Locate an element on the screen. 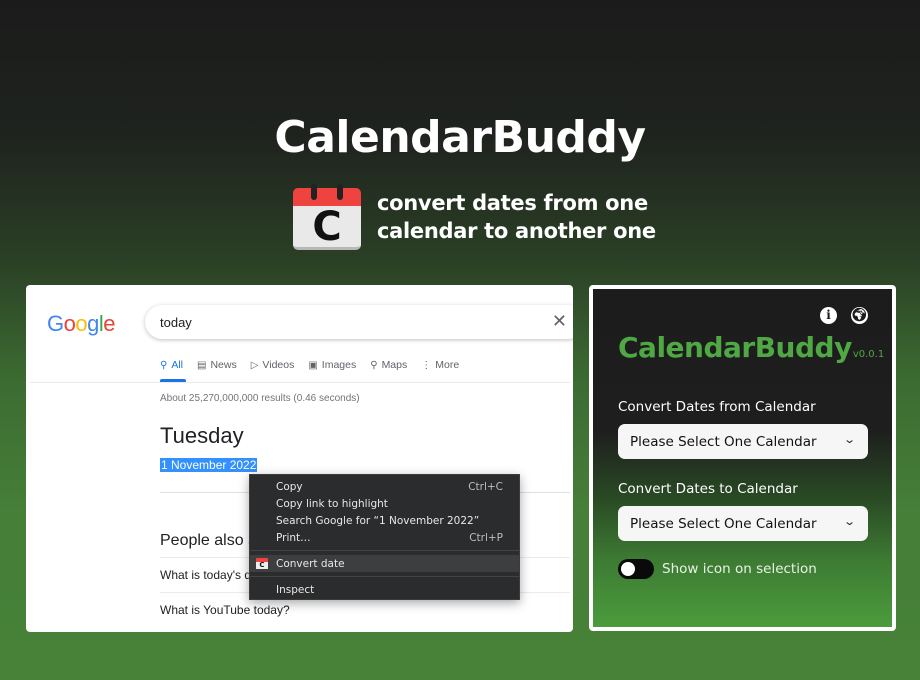 Image resolution: width=920 pixels, height=680 pixels. logo-letter: g is located at coordinates (93, 323).